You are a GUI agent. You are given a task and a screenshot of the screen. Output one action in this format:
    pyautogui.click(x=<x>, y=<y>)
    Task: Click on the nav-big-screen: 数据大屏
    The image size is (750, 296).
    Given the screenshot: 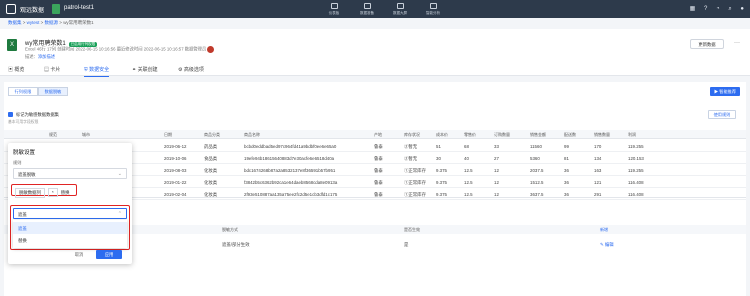 What is the action you would take?
    pyautogui.click(x=400, y=9)
    